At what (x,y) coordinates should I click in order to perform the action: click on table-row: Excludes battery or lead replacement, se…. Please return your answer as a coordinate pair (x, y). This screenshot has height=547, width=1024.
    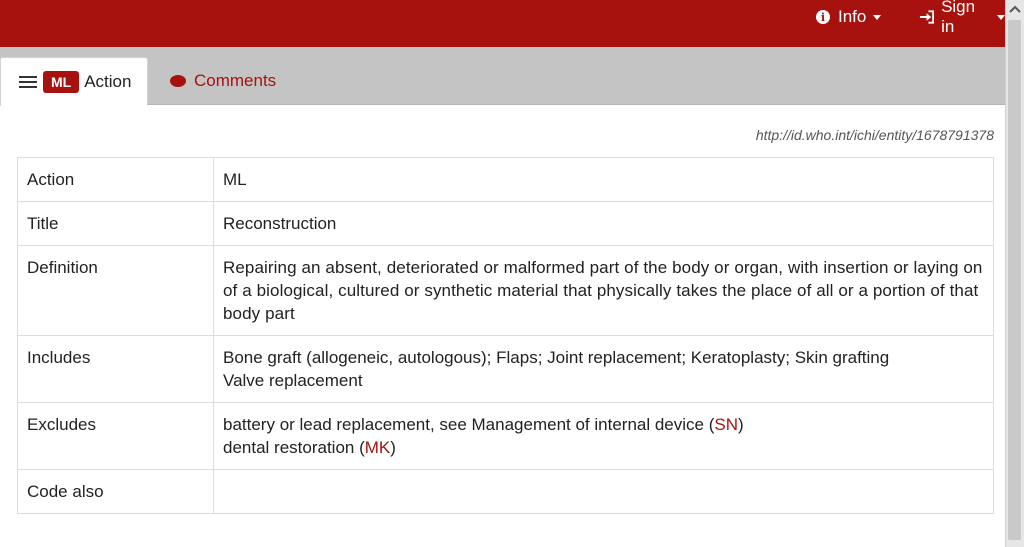
    Looking at the image, I should click on (505, 436).